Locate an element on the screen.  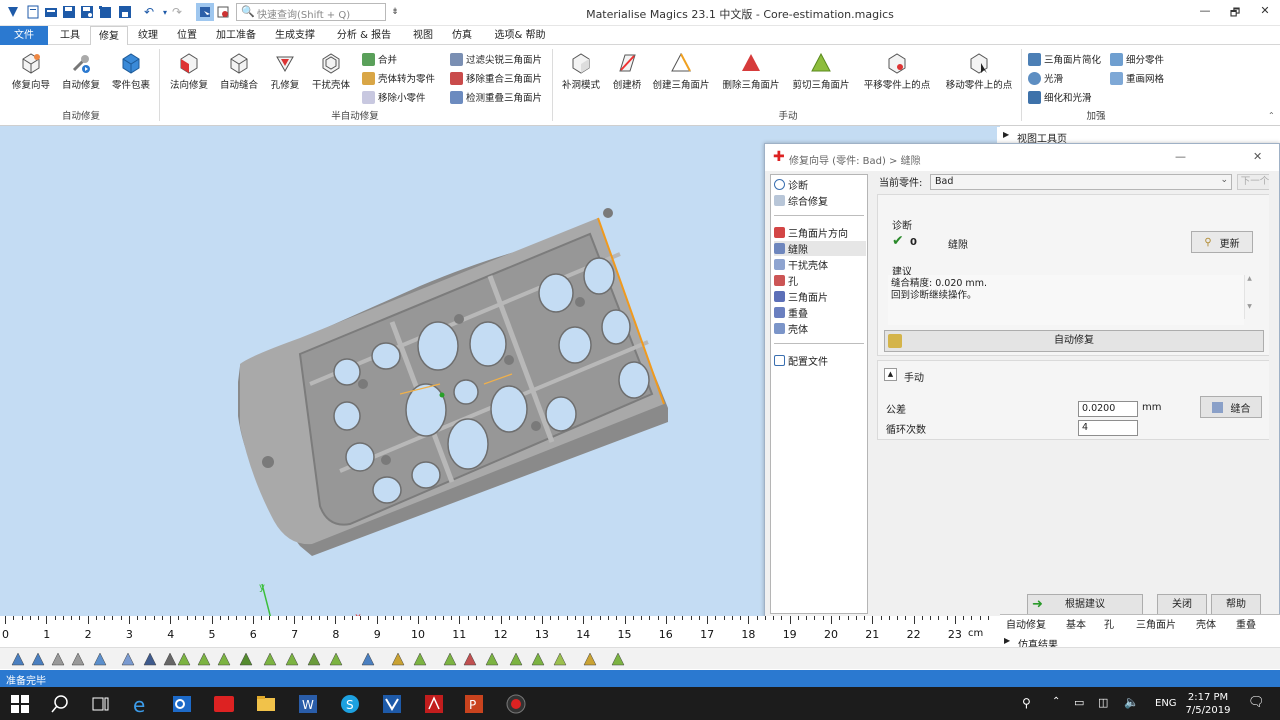
normal-repair-button: 法向修复 is located at coordinates (189, 75).